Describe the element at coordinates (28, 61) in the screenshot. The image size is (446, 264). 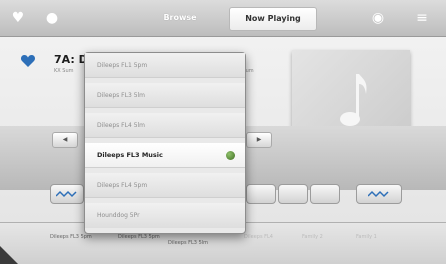
I see `favorite-heart-icon` at that location.